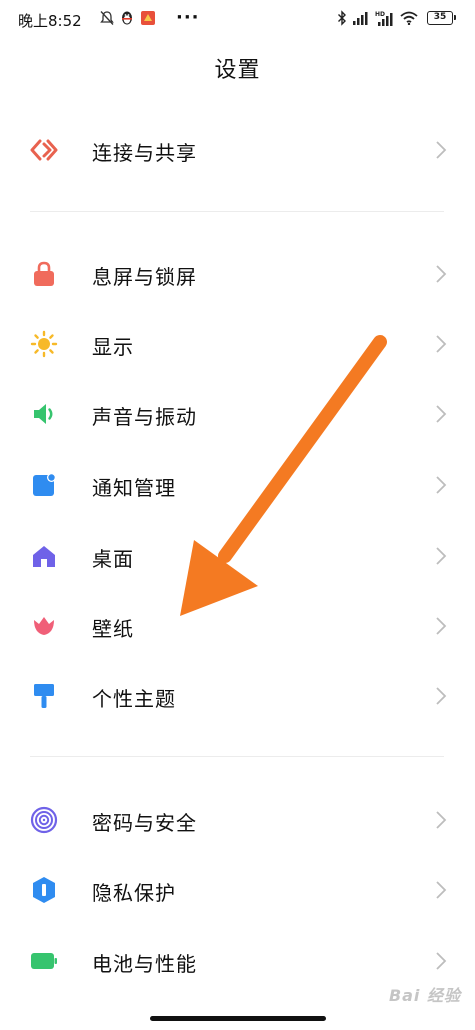  What do you see at coordinates (441, 18) in the screenshot?
I see `battery-status-icon: 35` at bounding box center [441, 18].